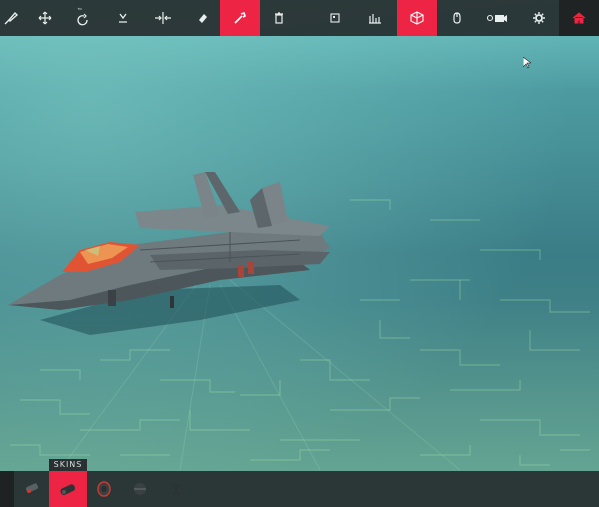  I want to click on wheel-block-icon, so click(104, 489).